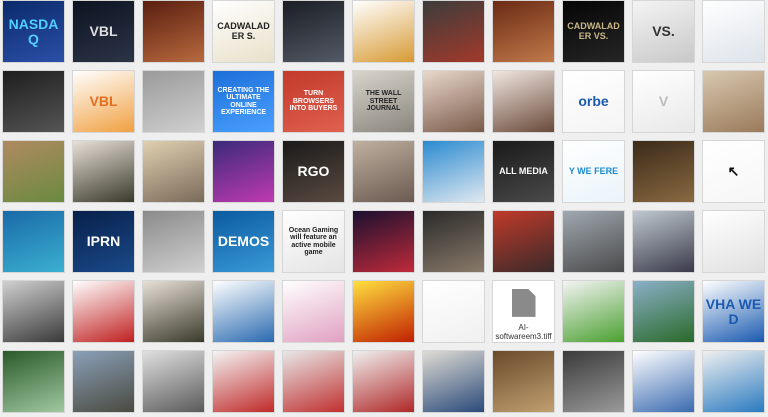 The height and width of the screenshot is (417, 768). I want to click on thumbnail-text: TURN BROWSERS INTO BUYERS, so click(313, 101).